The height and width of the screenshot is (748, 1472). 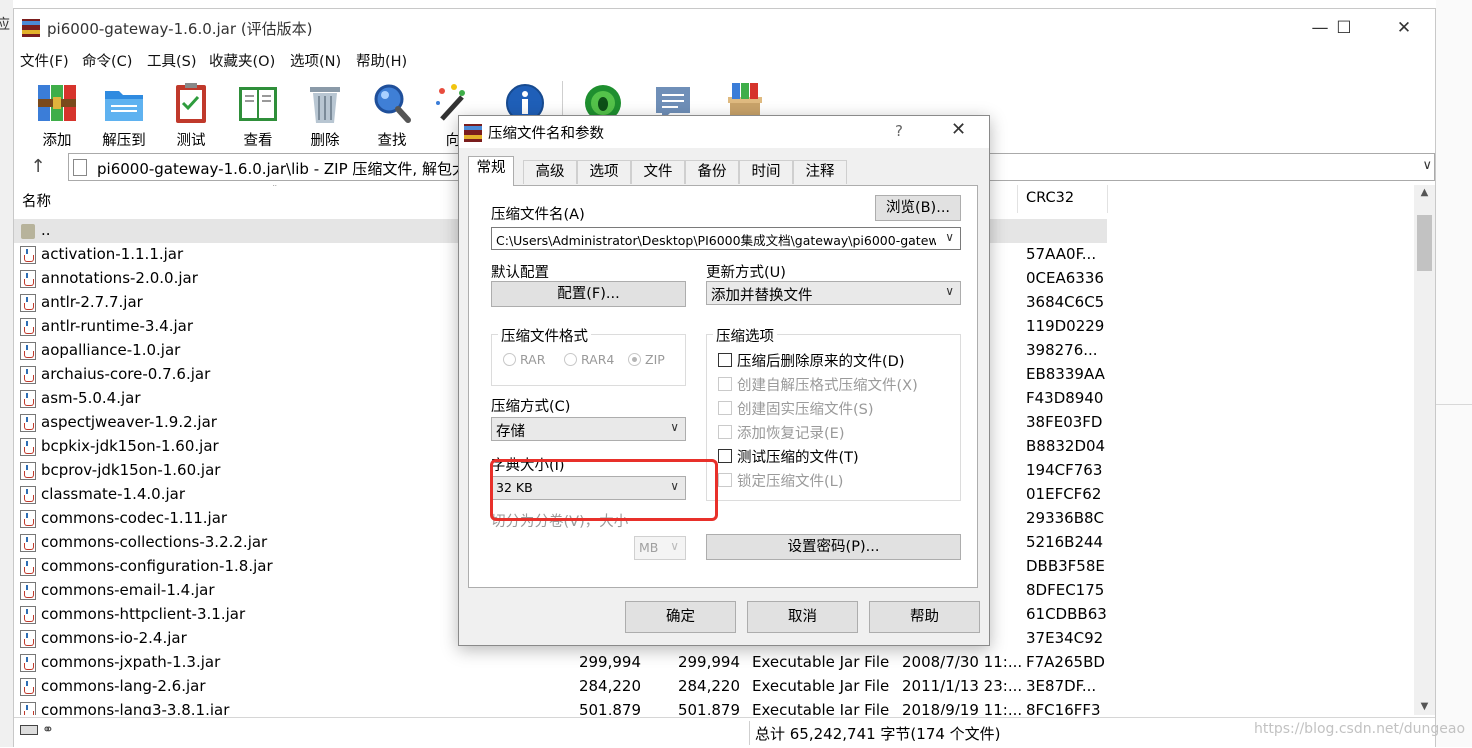 I want to click on delete-label: 删除, so click(x=325, y=141).